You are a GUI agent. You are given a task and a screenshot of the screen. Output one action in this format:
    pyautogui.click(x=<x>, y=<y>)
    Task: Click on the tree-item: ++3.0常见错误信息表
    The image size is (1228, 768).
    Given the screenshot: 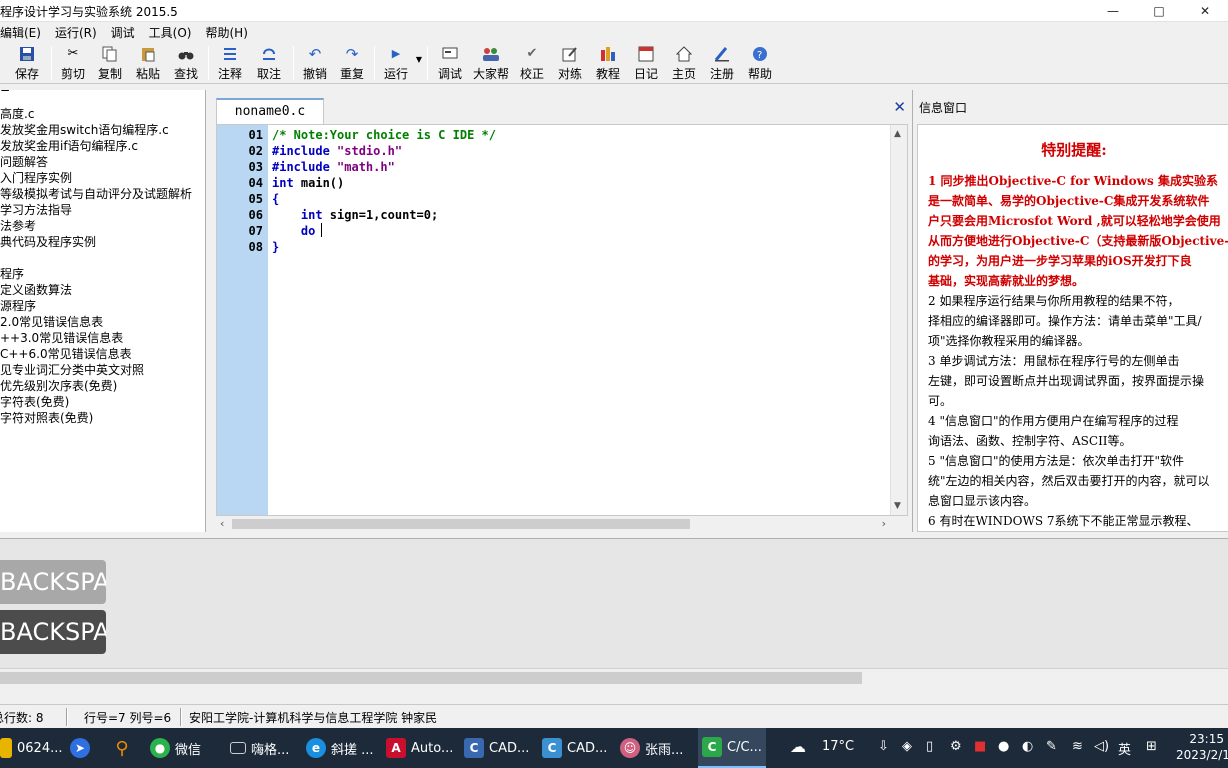 What is the action you would take?
    pyautogui.click(x=61, y=338)
    